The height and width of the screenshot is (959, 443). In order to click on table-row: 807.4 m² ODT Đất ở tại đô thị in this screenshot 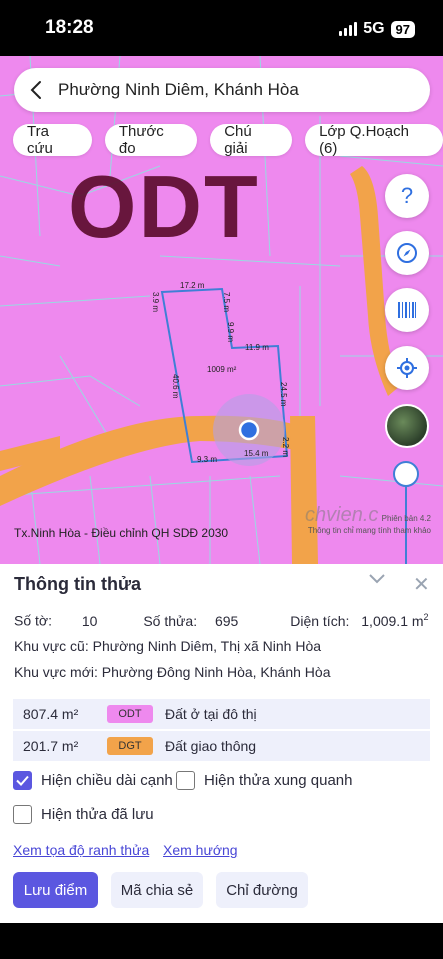, I will do `click(221, 714)`.